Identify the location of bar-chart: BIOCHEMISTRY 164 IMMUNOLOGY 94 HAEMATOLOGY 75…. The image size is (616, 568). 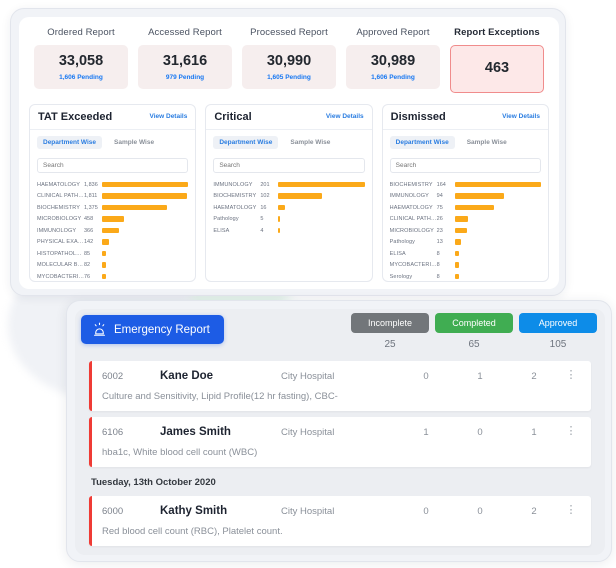
(465, 230).